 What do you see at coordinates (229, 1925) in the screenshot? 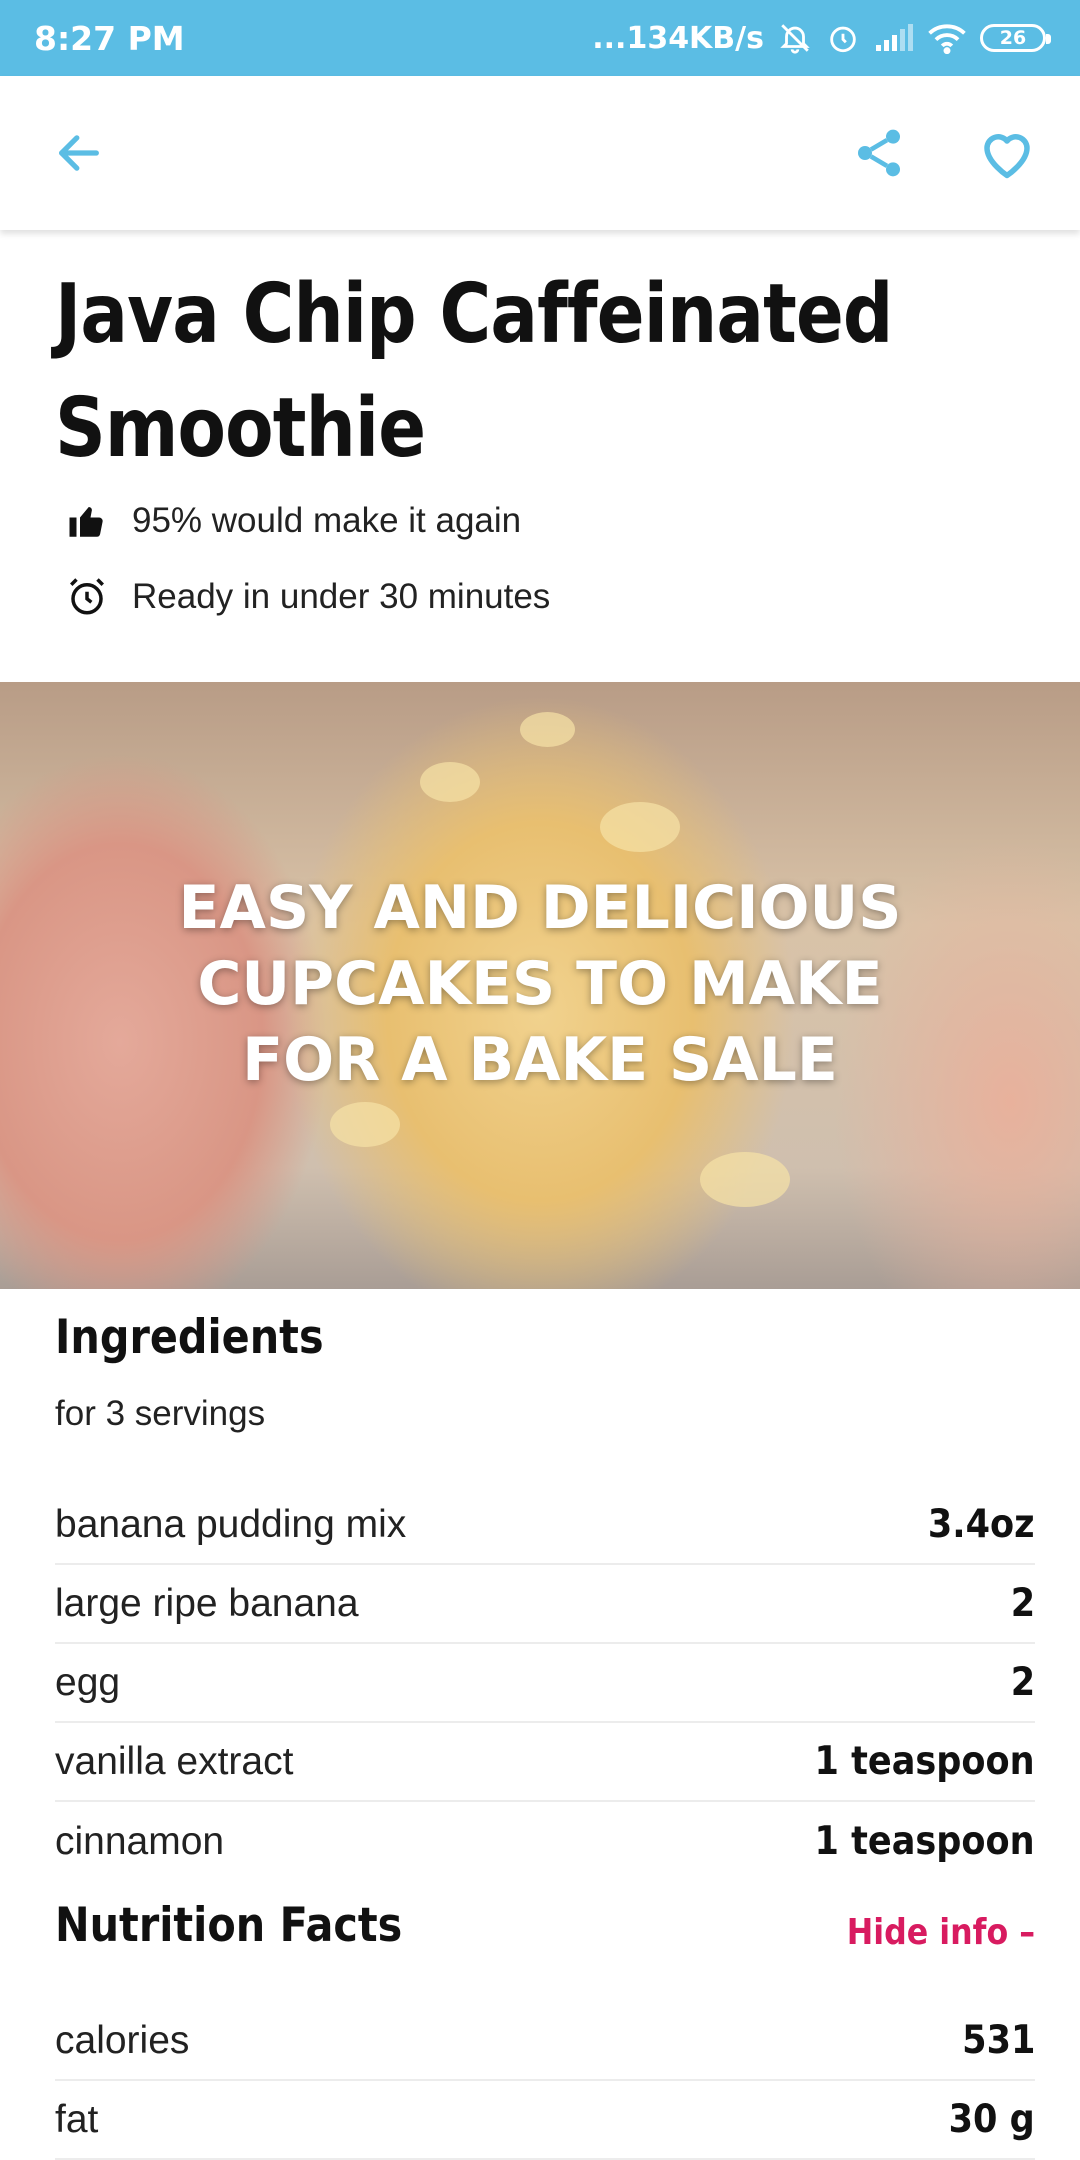
I see `nutrition-heading: Nutrition Facts` at bounding box center [229, 1925].